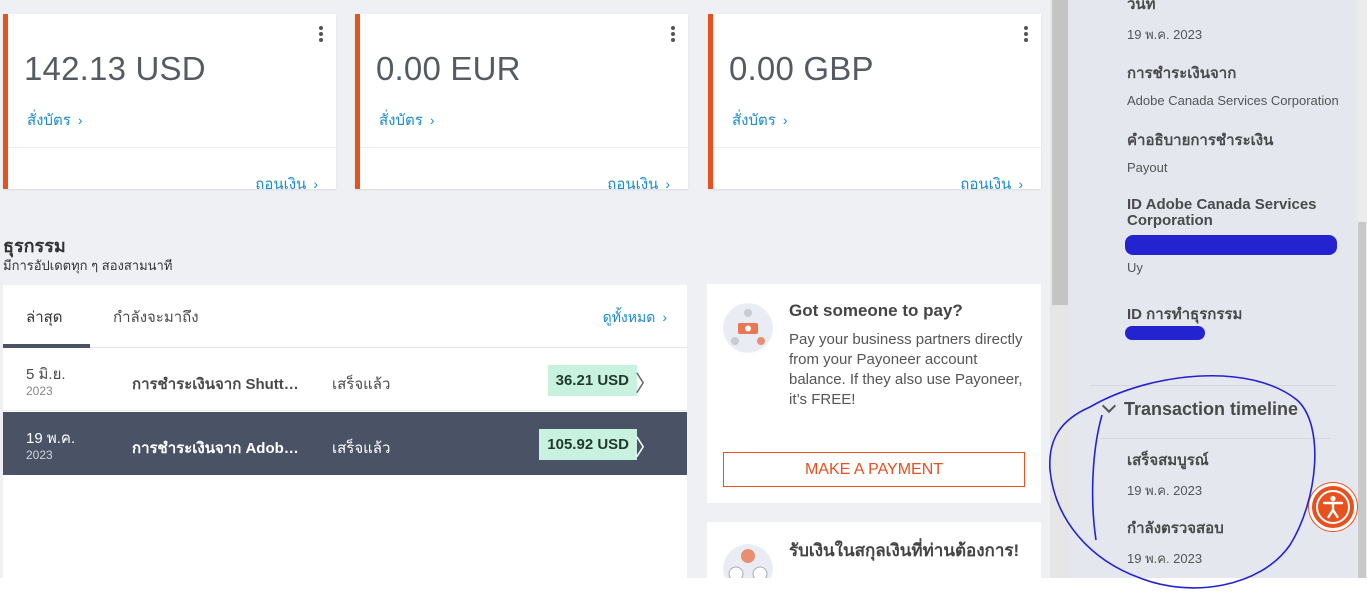  Describe the element at coordinates (88, 265) in the screenshot. I see `transactions-subtitle: มีการอัปเดตทุก ๆ สองสามนาที` at that location.